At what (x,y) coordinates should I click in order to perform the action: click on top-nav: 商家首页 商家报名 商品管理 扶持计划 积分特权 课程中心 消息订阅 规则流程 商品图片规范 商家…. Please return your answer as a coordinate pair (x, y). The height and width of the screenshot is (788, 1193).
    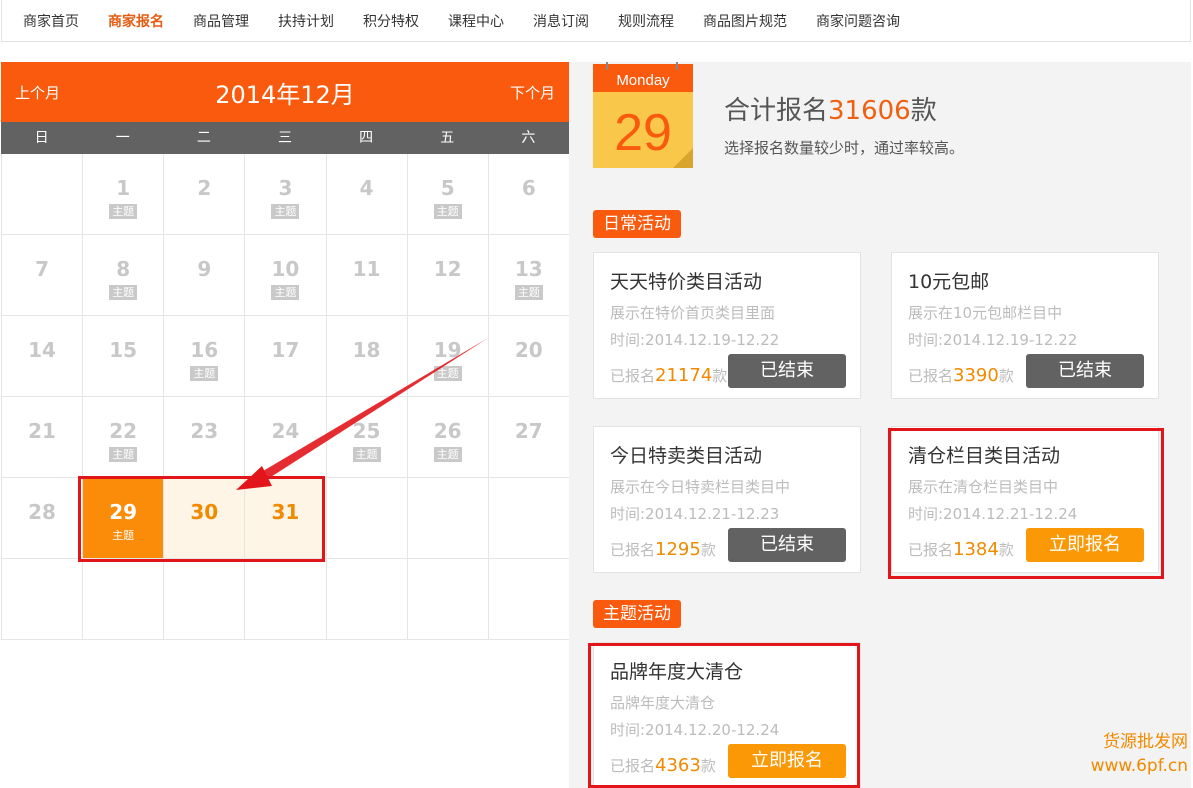
    Looking at the image, I should click on (596, 21).